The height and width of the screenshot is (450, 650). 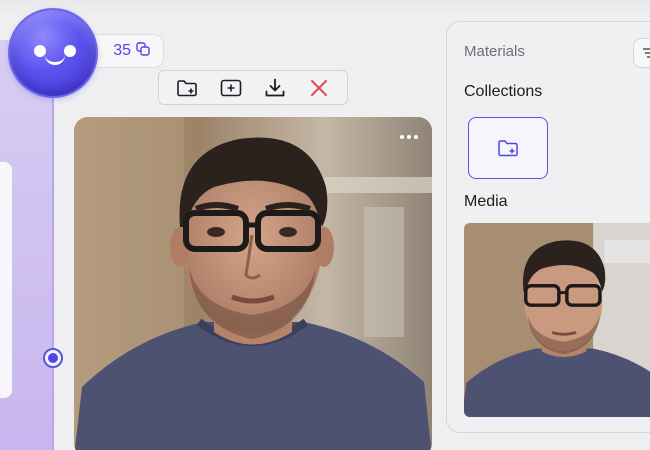 I want to click on media-thumbnail, so click(x=557, y=320).